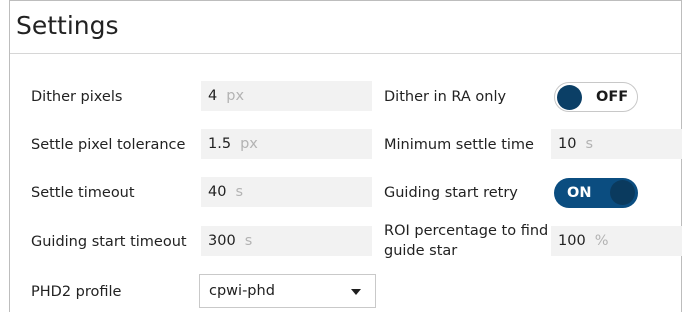 The width and height of the screenshot is (682, 312). I want to click on dither-pixels-input: 4 px, so click(286, 96).